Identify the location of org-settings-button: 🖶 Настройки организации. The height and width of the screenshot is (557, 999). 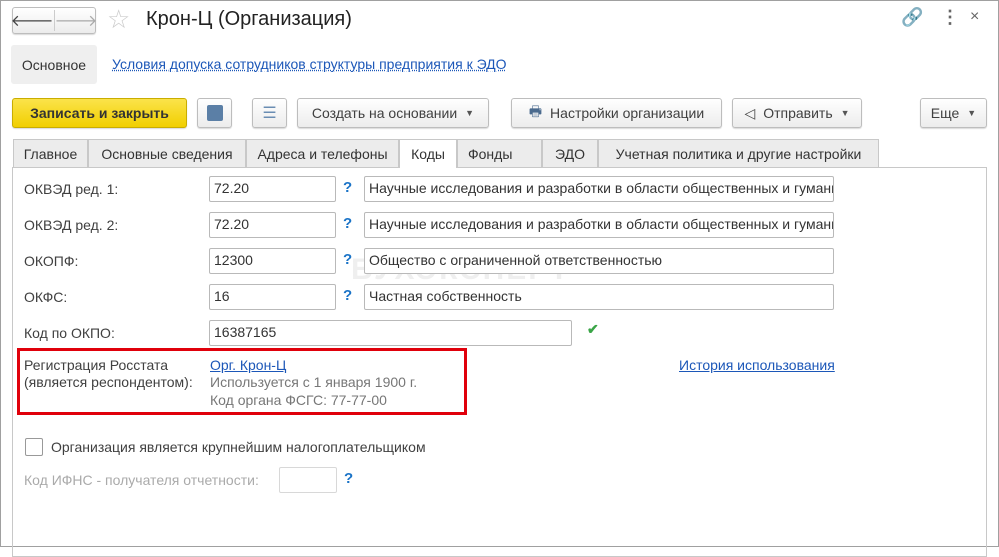
(616, 113).